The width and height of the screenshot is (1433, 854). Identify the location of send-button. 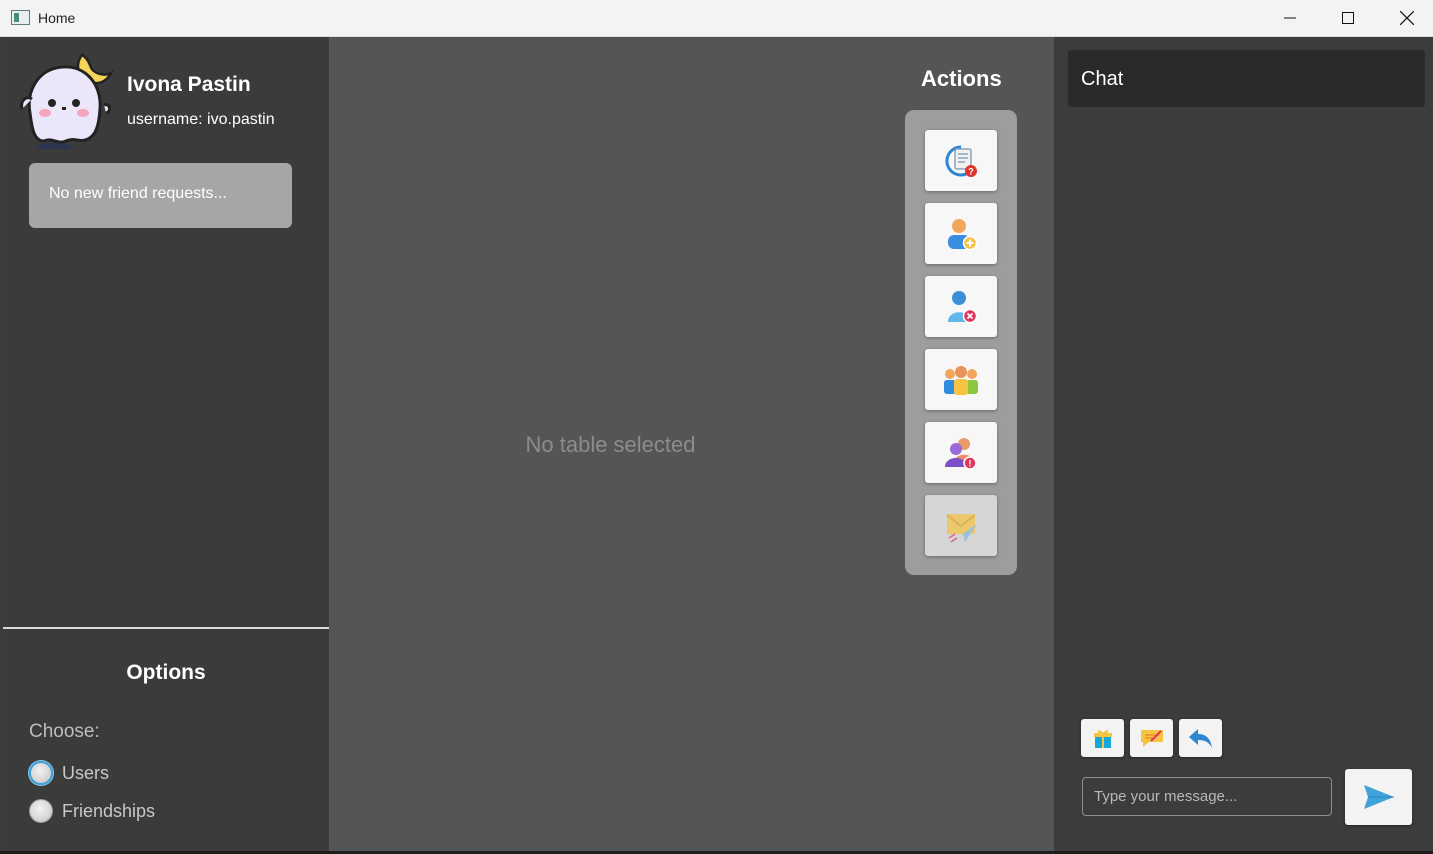
(1378, 797).